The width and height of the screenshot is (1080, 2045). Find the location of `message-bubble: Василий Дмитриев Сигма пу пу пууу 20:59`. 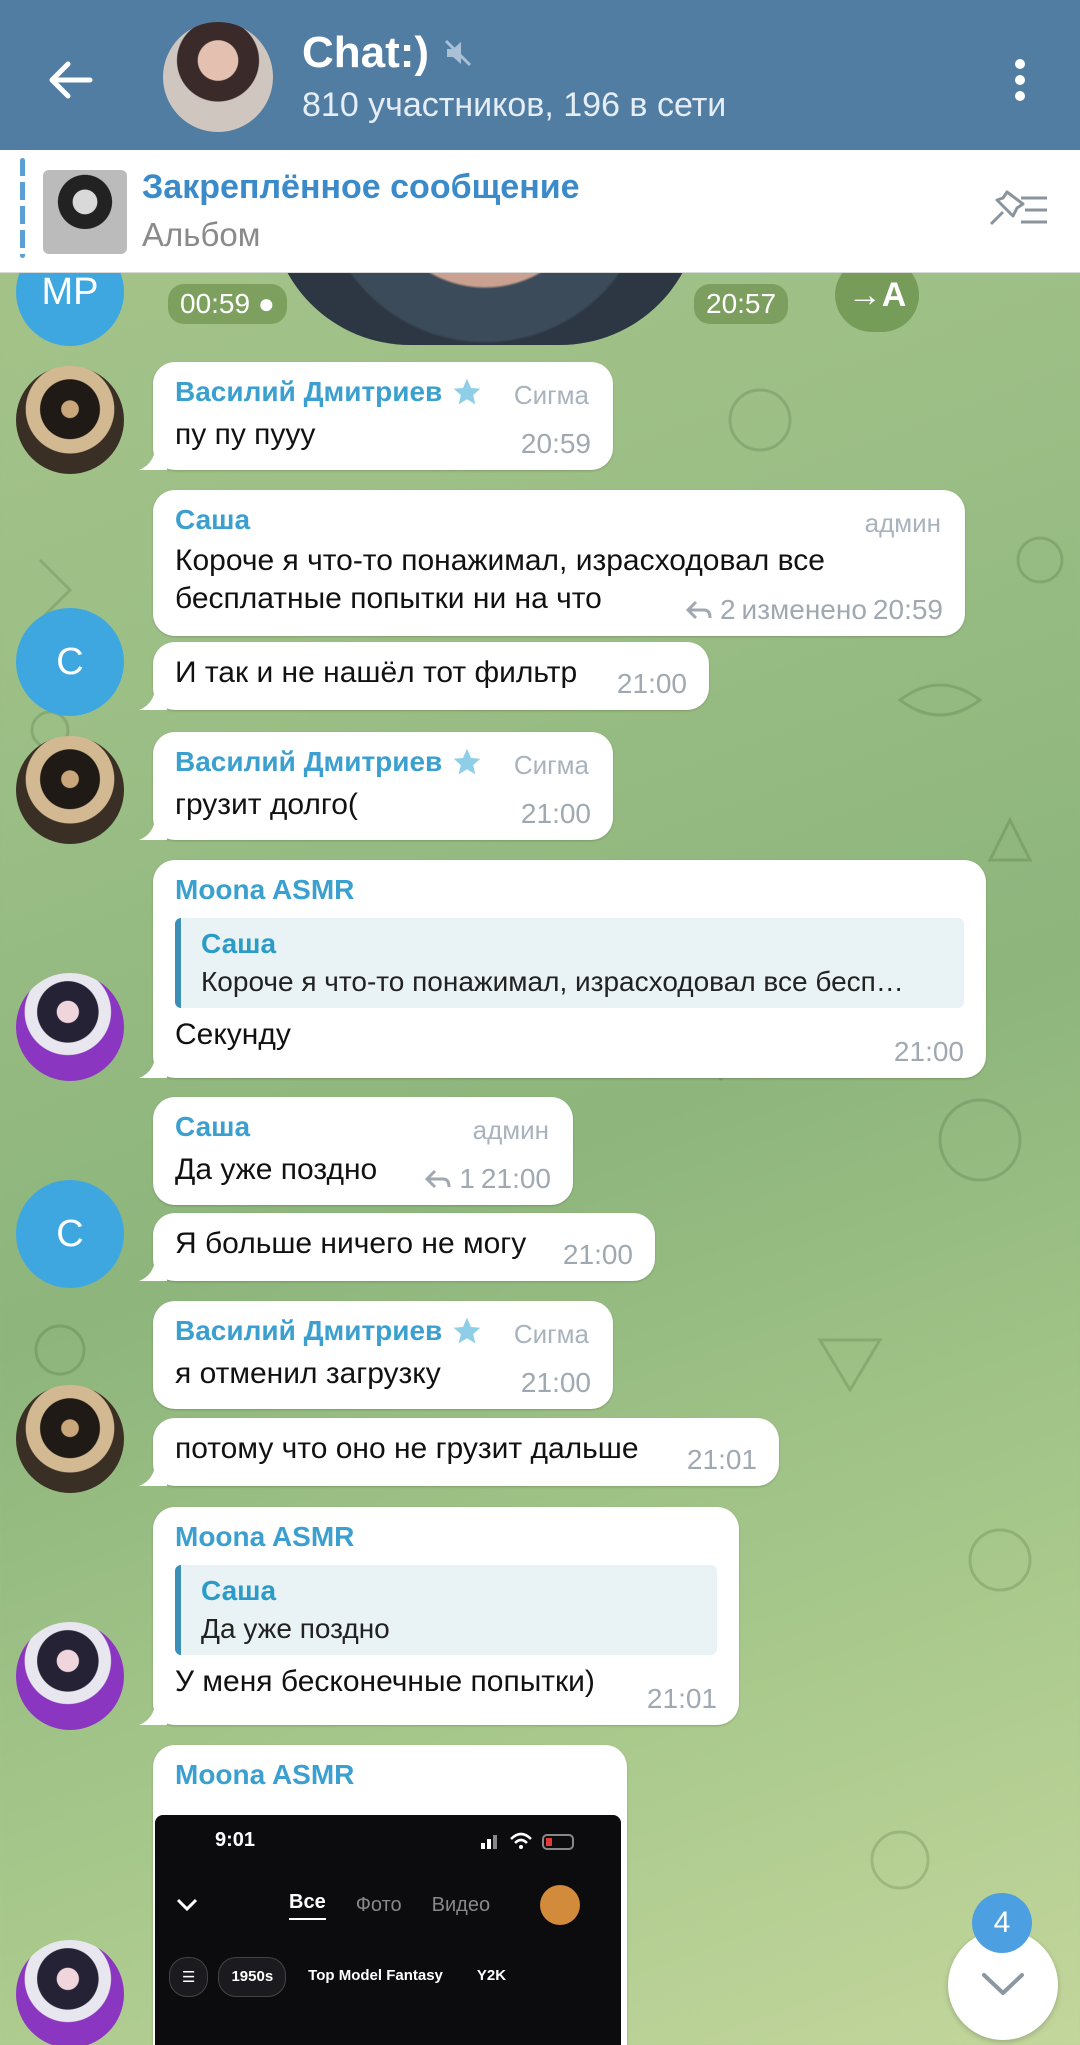

message-bubble: Василий Дмитриев Сигма пу пу пууу 20:59 is located at coordinates (383, 416).